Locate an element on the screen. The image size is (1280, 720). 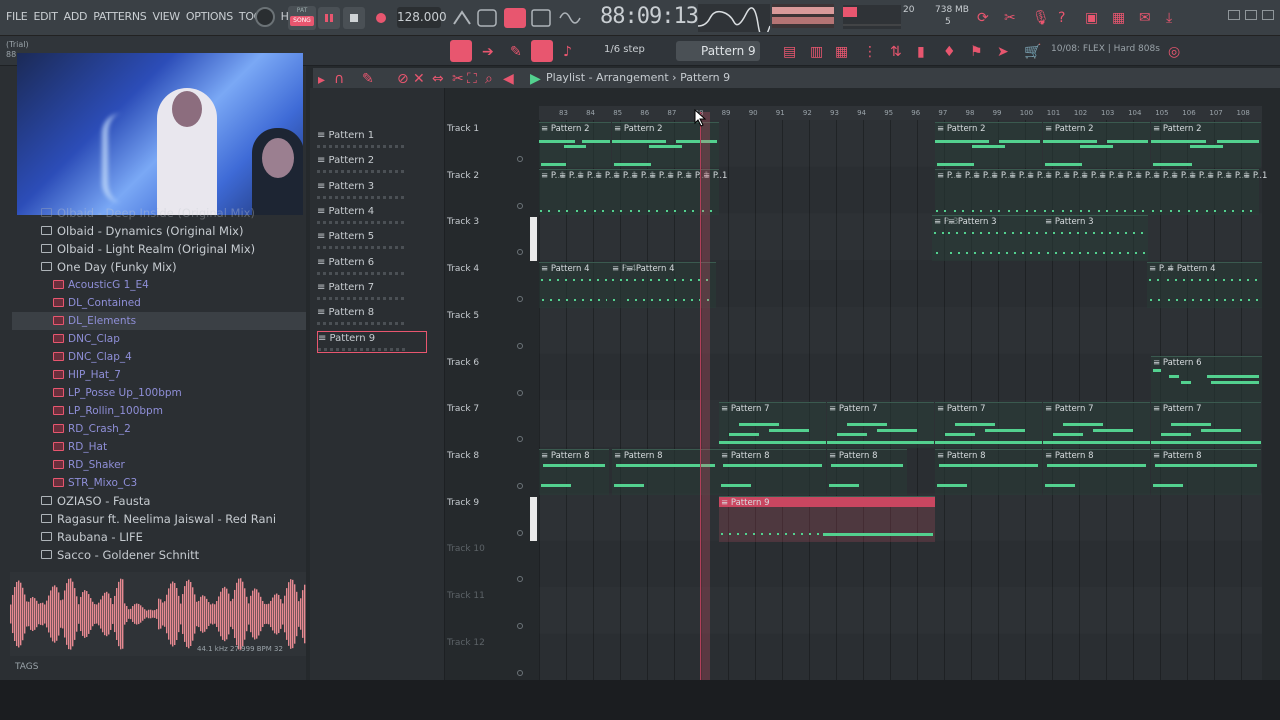
track-header-4: Track 4 is located at coordinates (490, 269).